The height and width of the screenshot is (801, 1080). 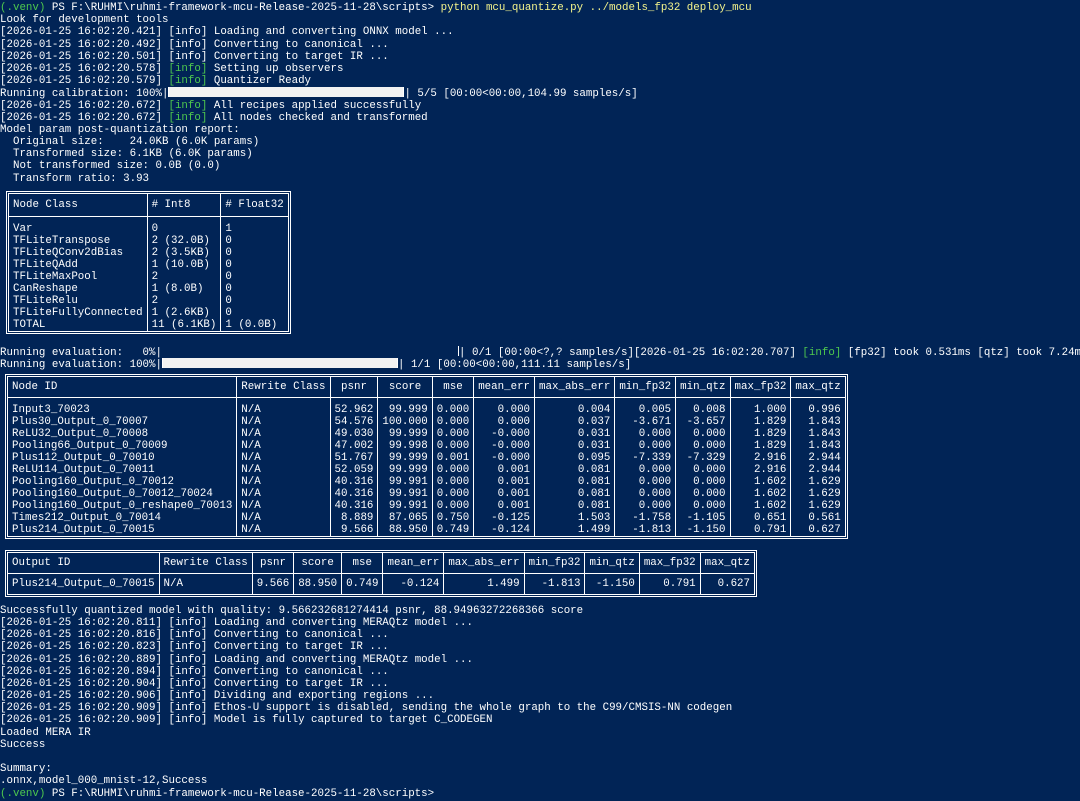 What do you see at coordinates (703, 422) in the screenshot?
I see `table-cell: -3.657` at bounding box center [703, 422].